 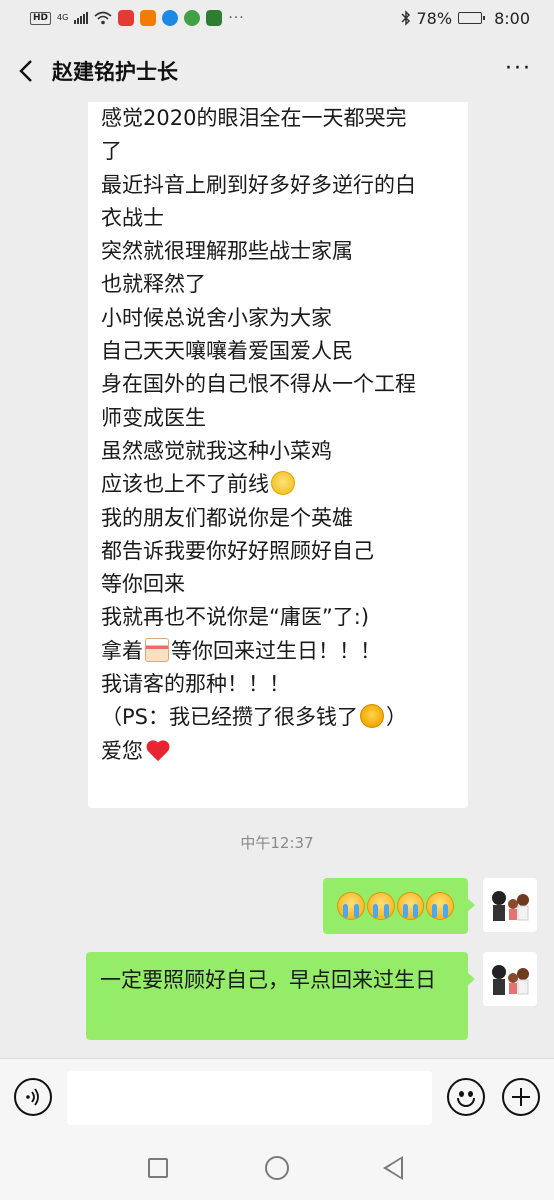 I want to click on message-line: 自己天天嚷嚷着爱国爱人民, so click(x=227, y=351).